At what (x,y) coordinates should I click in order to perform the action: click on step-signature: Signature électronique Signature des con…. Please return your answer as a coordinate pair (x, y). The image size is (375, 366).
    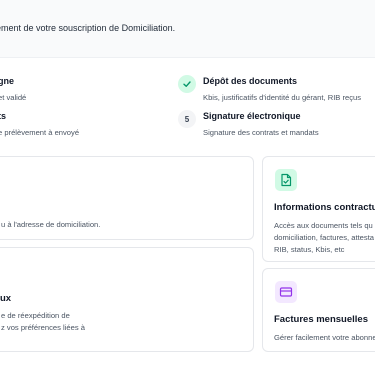
    Looking at the image, I should click on (261, 124).